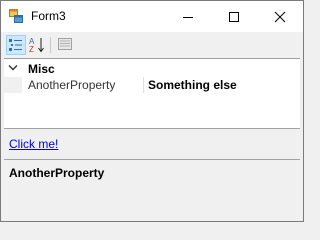 Image resolution: width=320 pixels, height=240 pixels. What do you see at coordinates (71, 85) in the screenshot?
I see `property-name: AnotherProperty` at bounding box center [71, 85].